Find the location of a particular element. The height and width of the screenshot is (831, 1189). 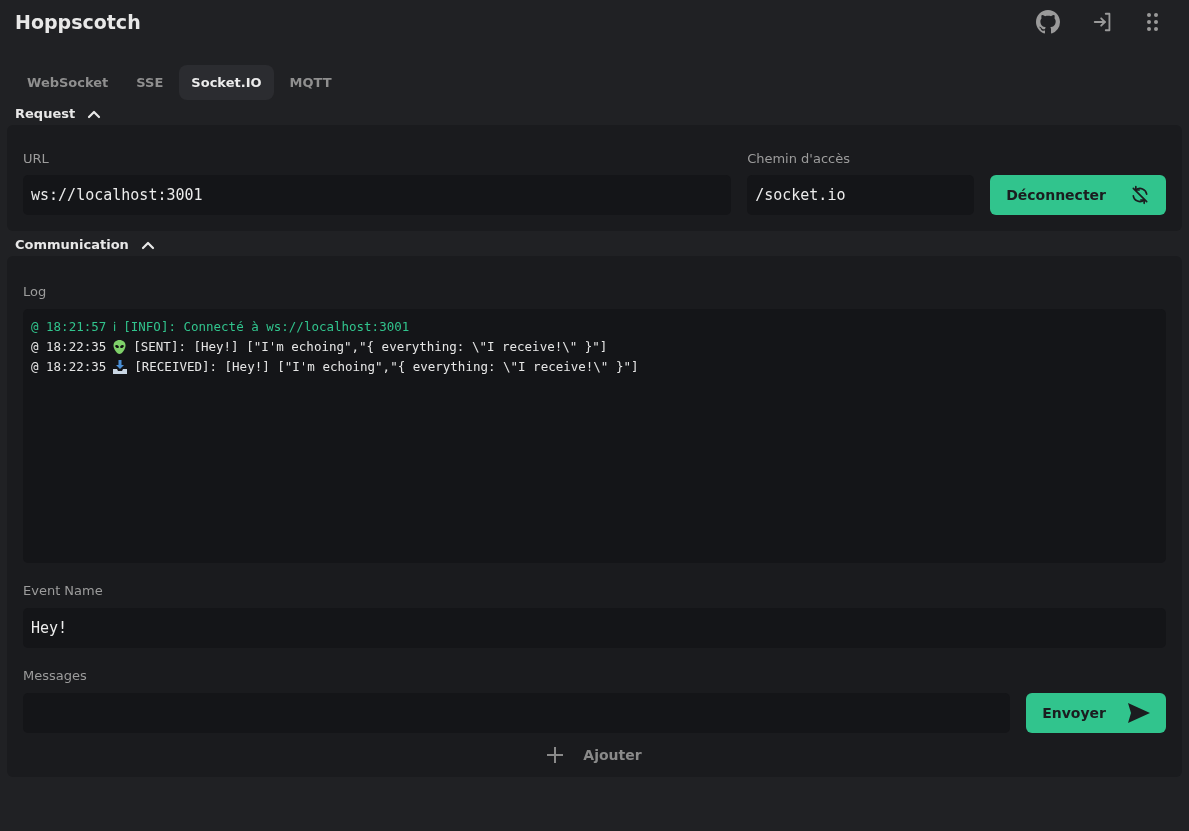

protocol-tab: MQTT is located at coordinates (310, 82).